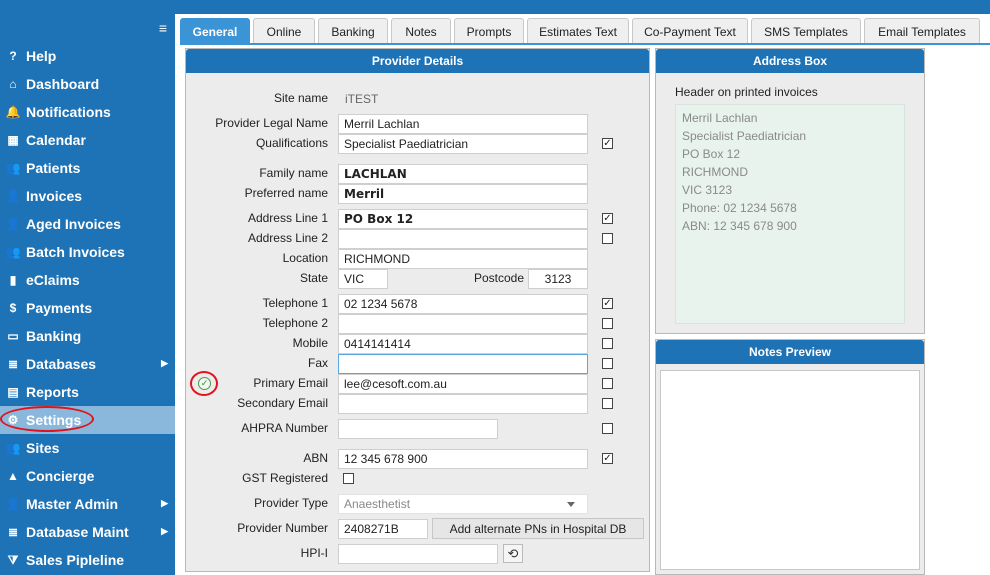  What do you see at coordinates (746, 92) in the screenshot?
I see `header-printed-invoices-label: Header on printed invoices` at bounding box center [746, 92].